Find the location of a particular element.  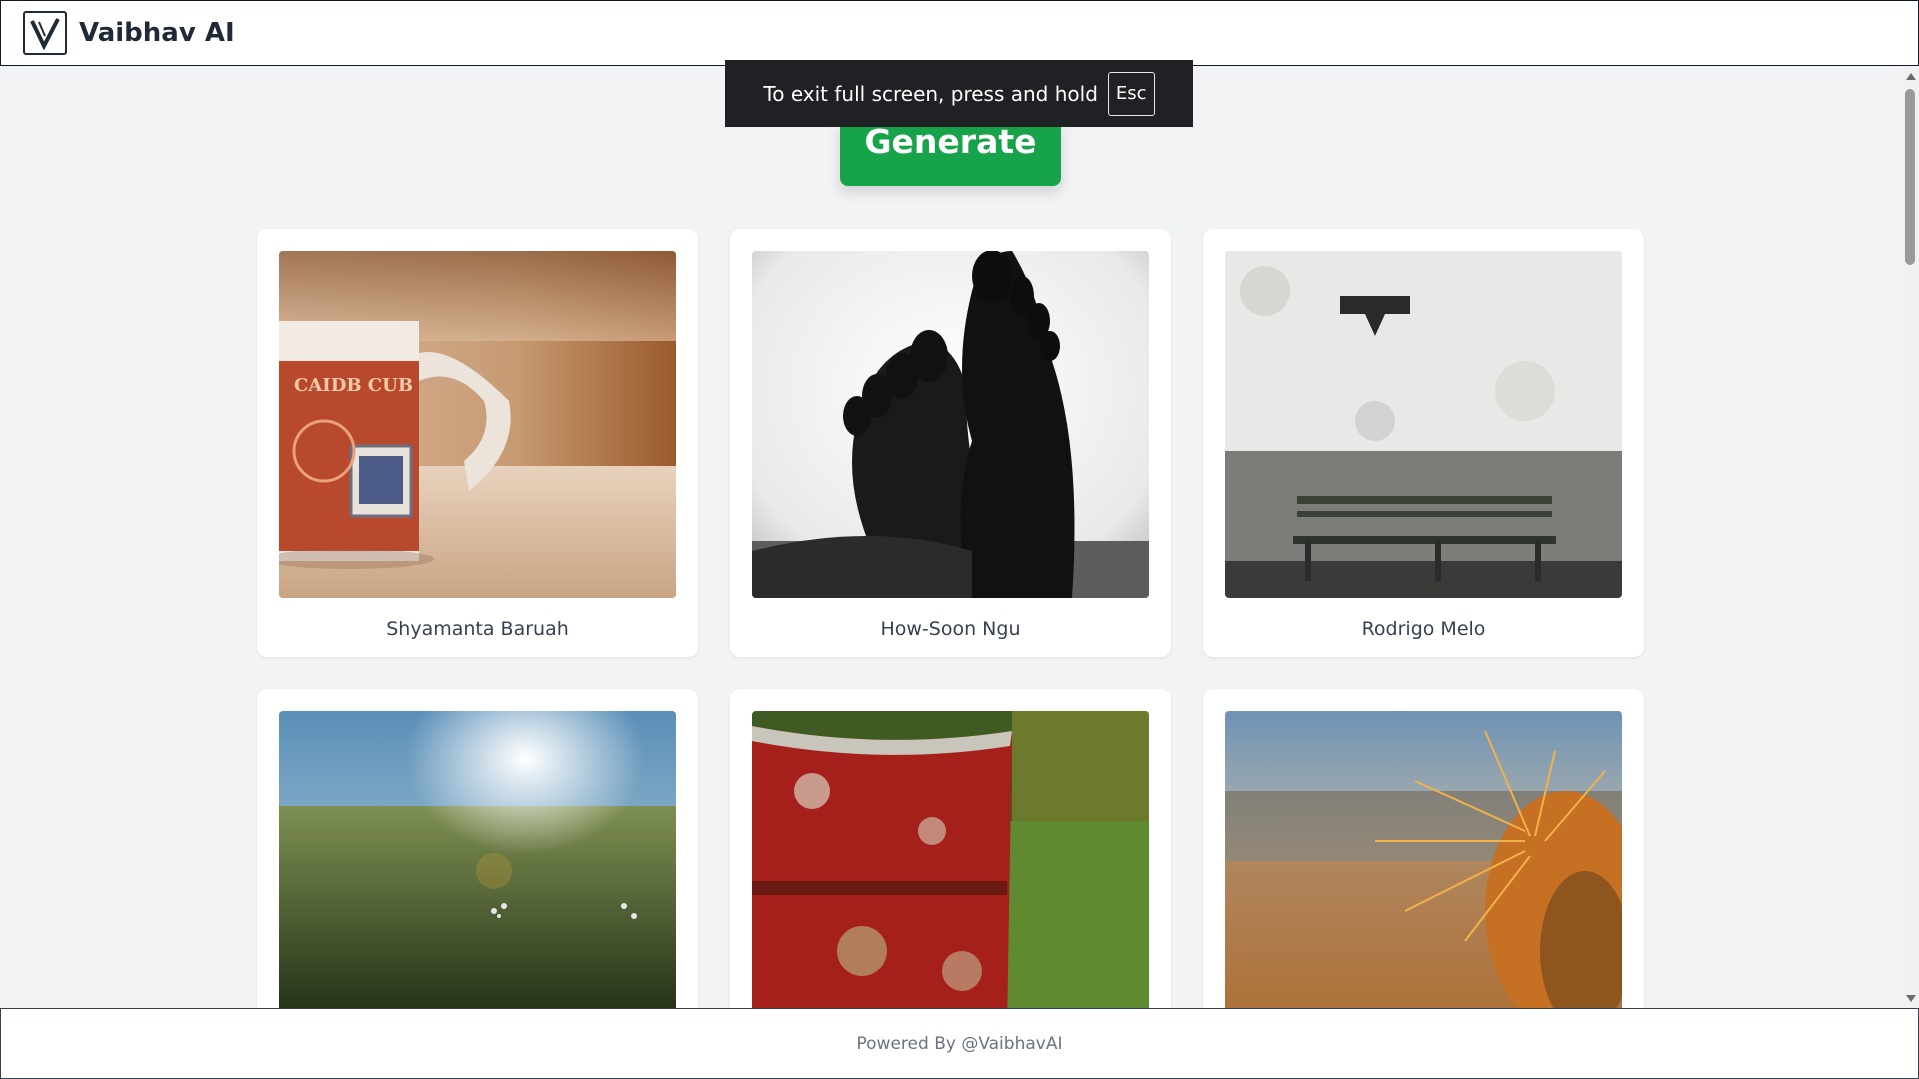

footer: Powered By @VaibhavAI is located at coordinates (959, 1043).